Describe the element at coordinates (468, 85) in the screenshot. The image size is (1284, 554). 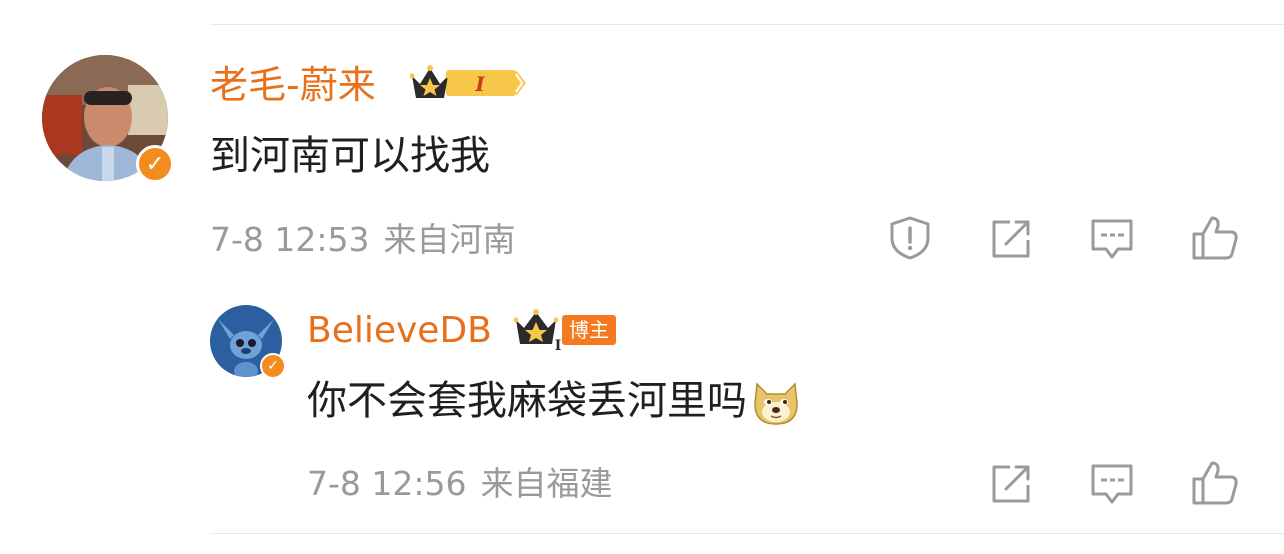
I see `member-level-badge: I` at that location.